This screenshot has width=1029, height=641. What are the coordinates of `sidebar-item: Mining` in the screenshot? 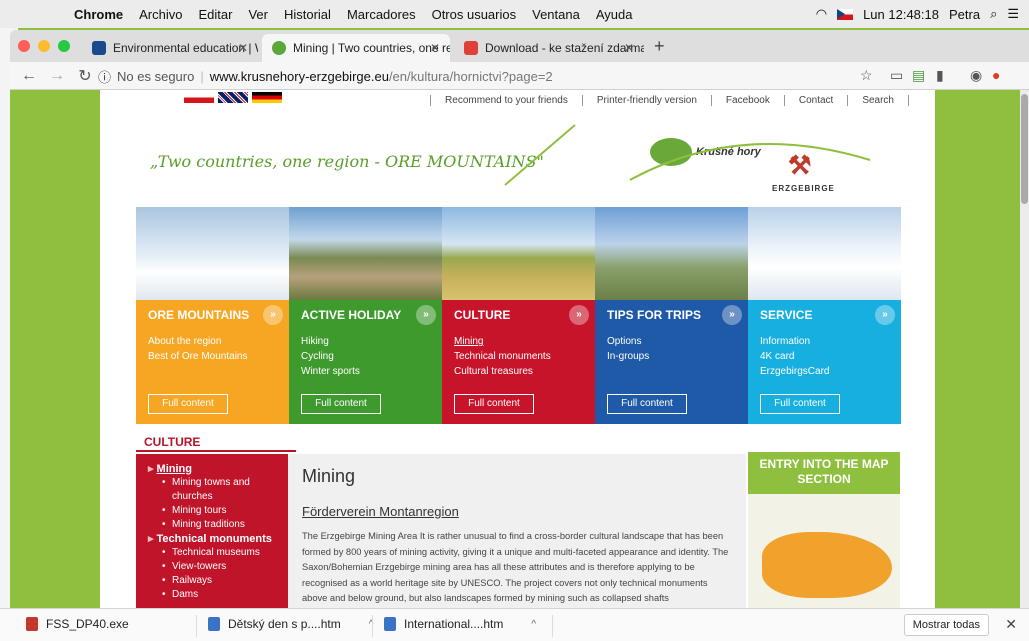 It's located at (218, 469).